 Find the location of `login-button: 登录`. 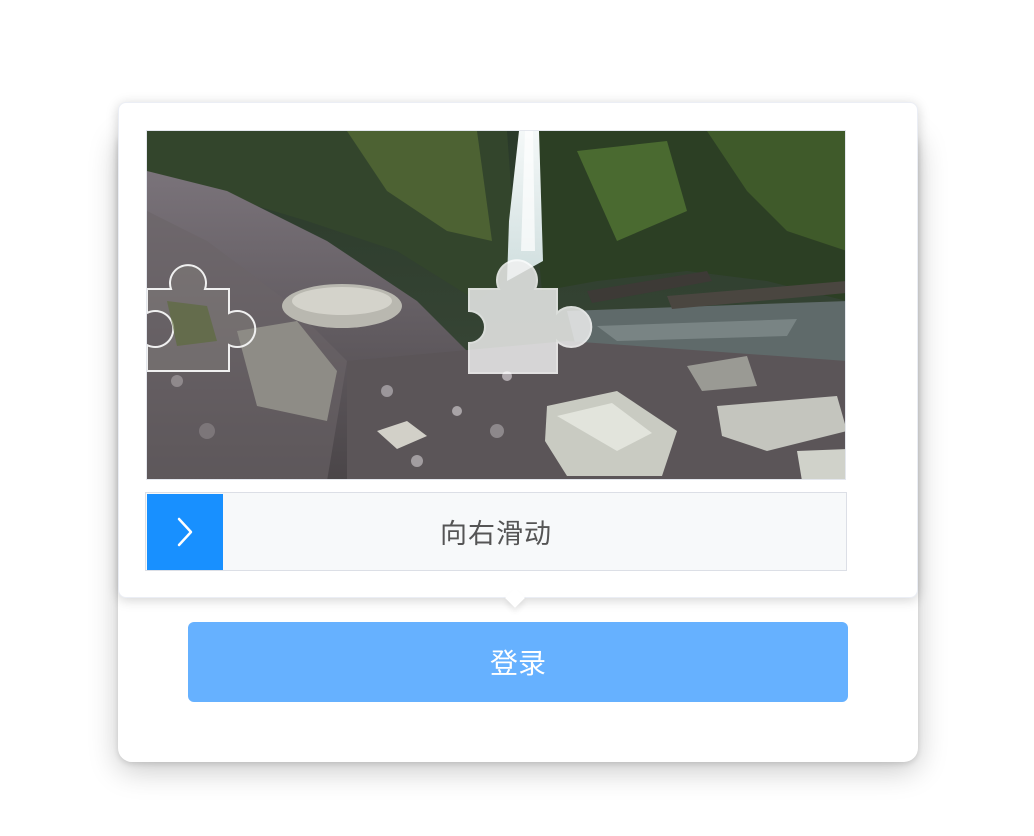

login-button: 登录 is located at coordinates (518, 662).